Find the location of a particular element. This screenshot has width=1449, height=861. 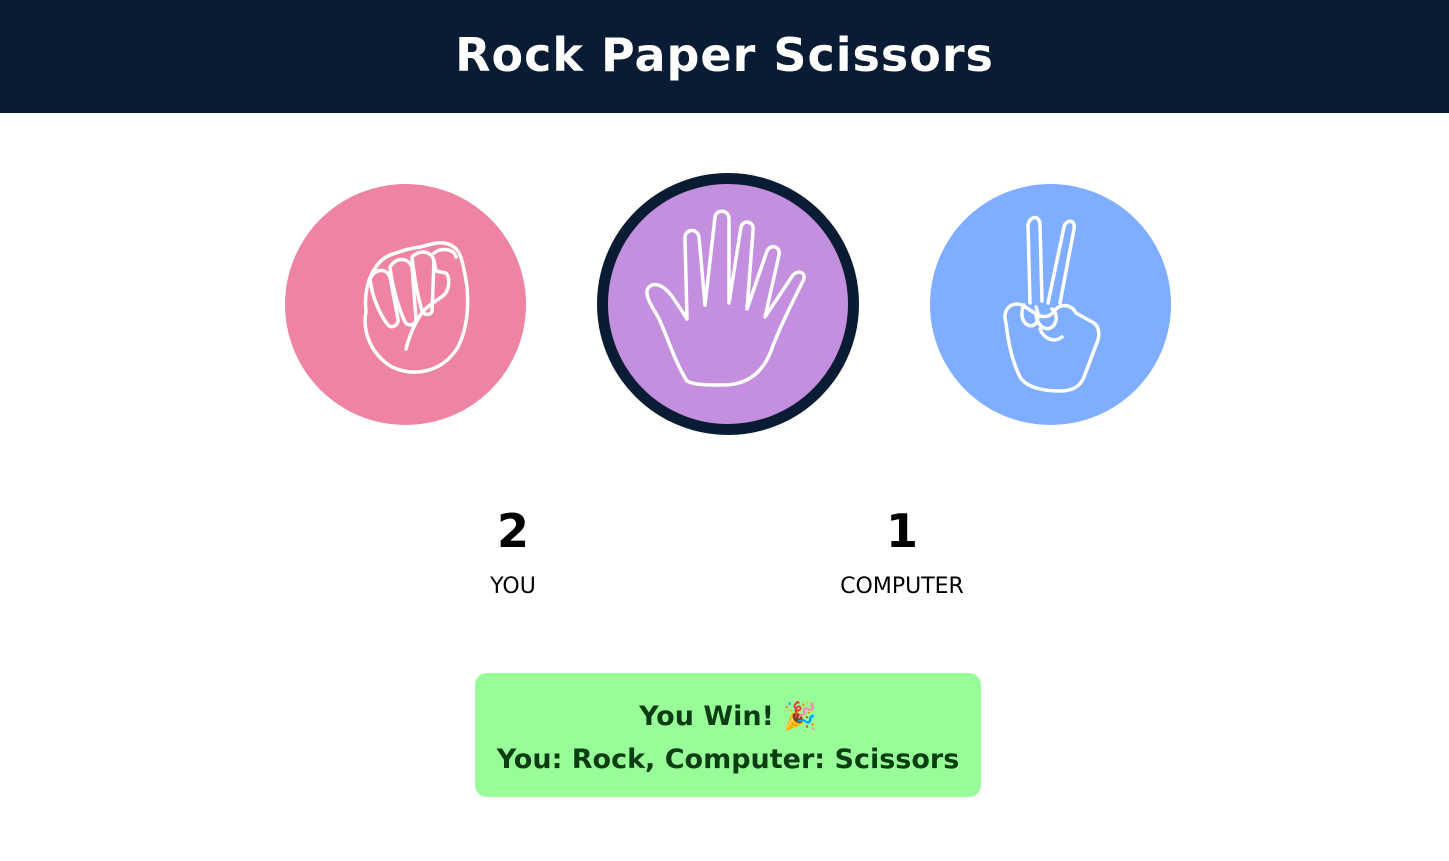

result-headline: You Win! 🎉 is located at coordinates (728, 716).